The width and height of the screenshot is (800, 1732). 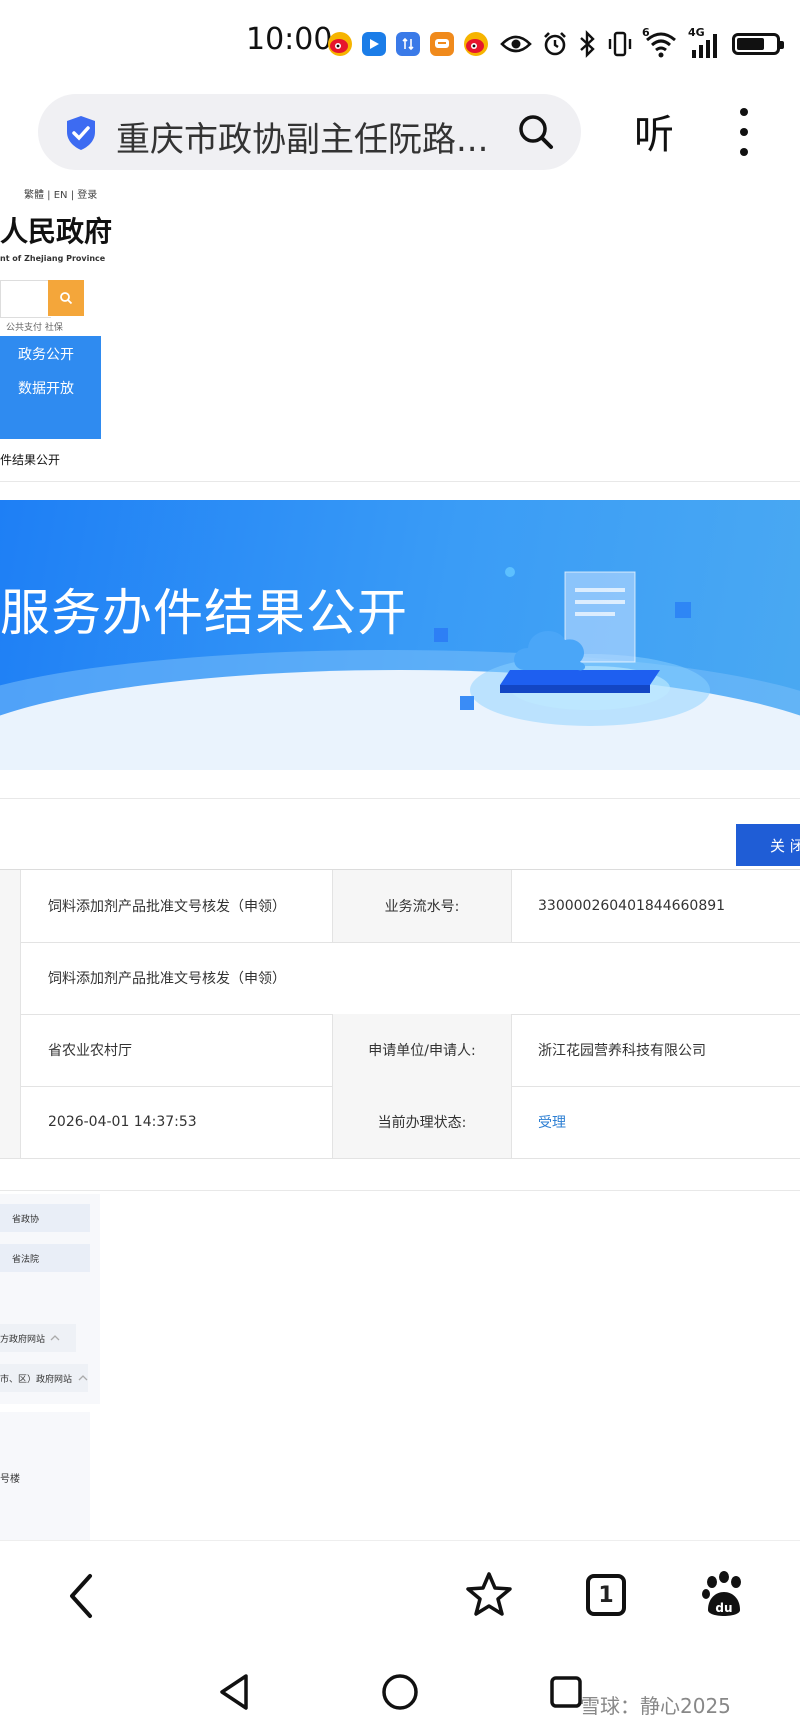 I want to click on language-login-links: 繁體 | EN | 登录, so click(x=60, y=193).